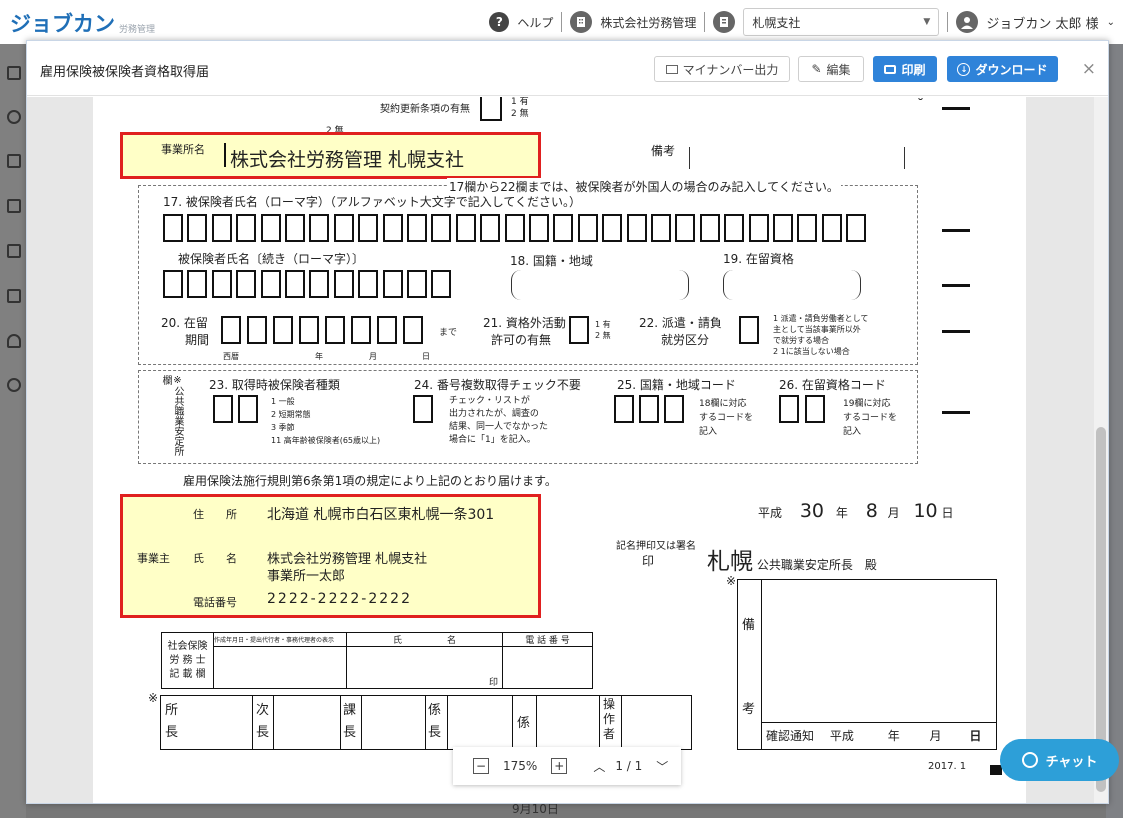 This screenshot has width=1123, height=818. Describe the element at coordinates (499, 22) in the screenshot. I see `help-icon: ?` at that location.